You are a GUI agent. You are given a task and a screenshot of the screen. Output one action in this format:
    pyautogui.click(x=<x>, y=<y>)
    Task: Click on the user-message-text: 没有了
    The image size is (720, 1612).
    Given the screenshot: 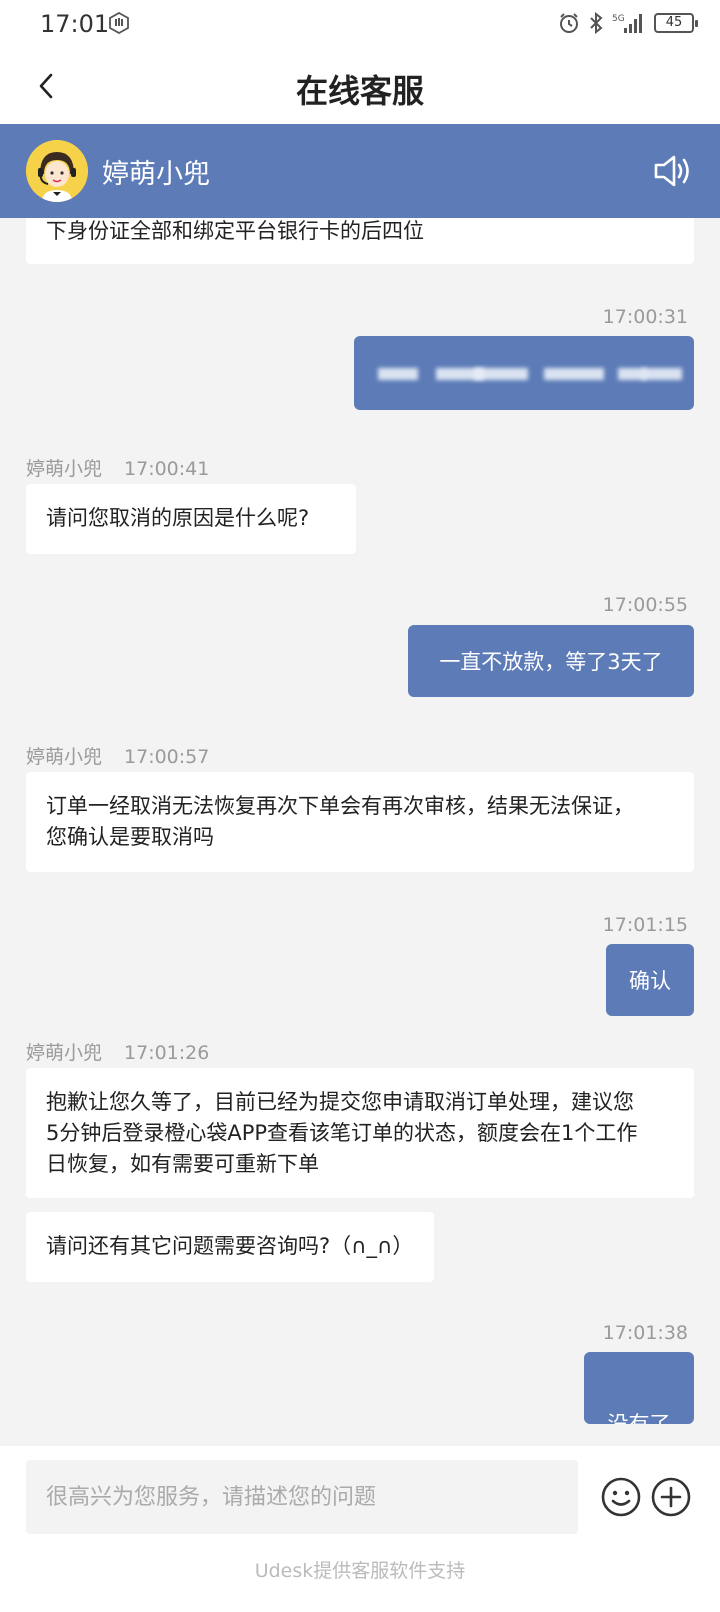 What is the action you would take?
    pyautogui.click(x=639, y=1418)
    